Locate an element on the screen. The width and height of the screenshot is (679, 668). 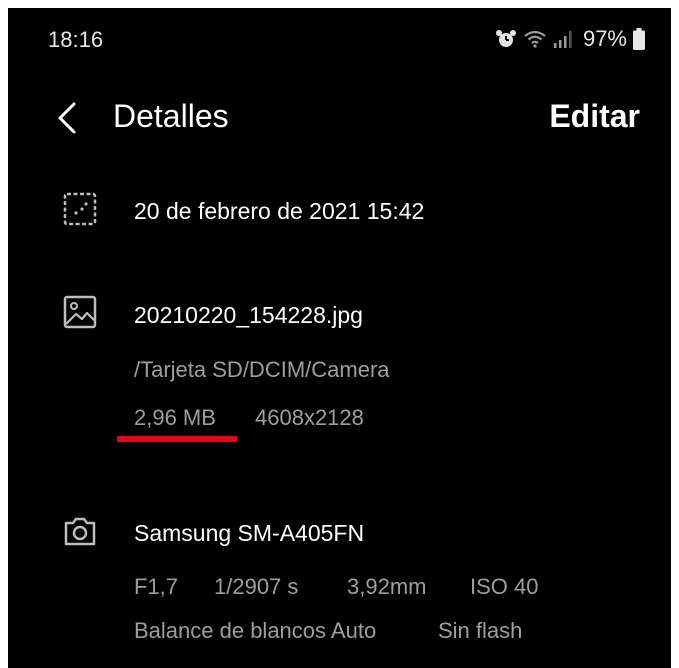
file-name-text: 20210220_154228.jpg is located at coordinates (248, 315).